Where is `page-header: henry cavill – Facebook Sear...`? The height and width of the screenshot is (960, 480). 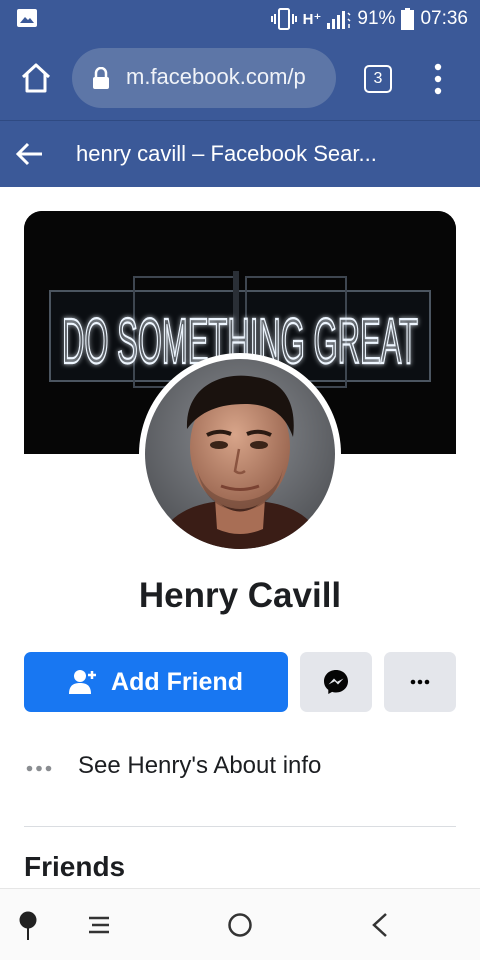
page-header: henry cavill – Facebook Sear... is located at coordinates (240, 153).